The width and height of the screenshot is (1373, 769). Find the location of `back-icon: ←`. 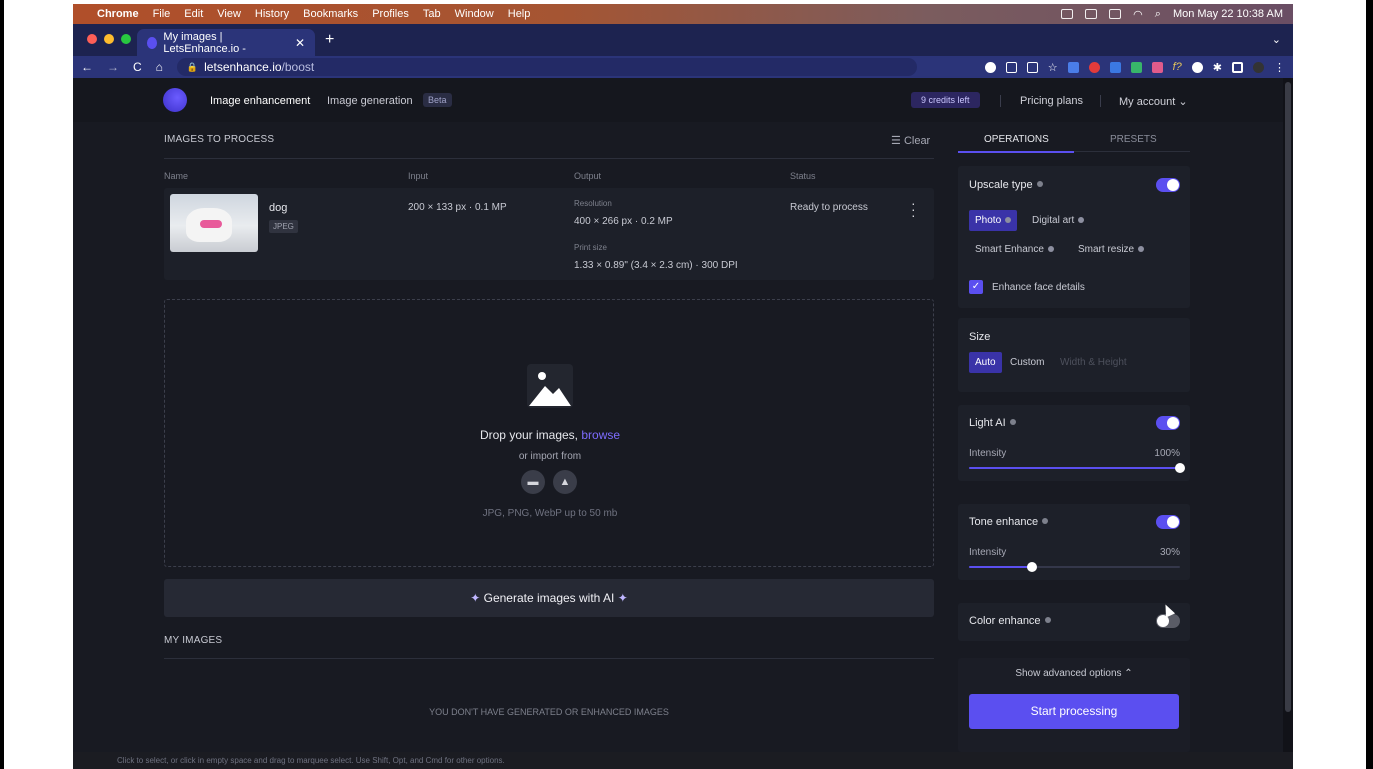

back-icon: ← is located at coordinates (87, 67).